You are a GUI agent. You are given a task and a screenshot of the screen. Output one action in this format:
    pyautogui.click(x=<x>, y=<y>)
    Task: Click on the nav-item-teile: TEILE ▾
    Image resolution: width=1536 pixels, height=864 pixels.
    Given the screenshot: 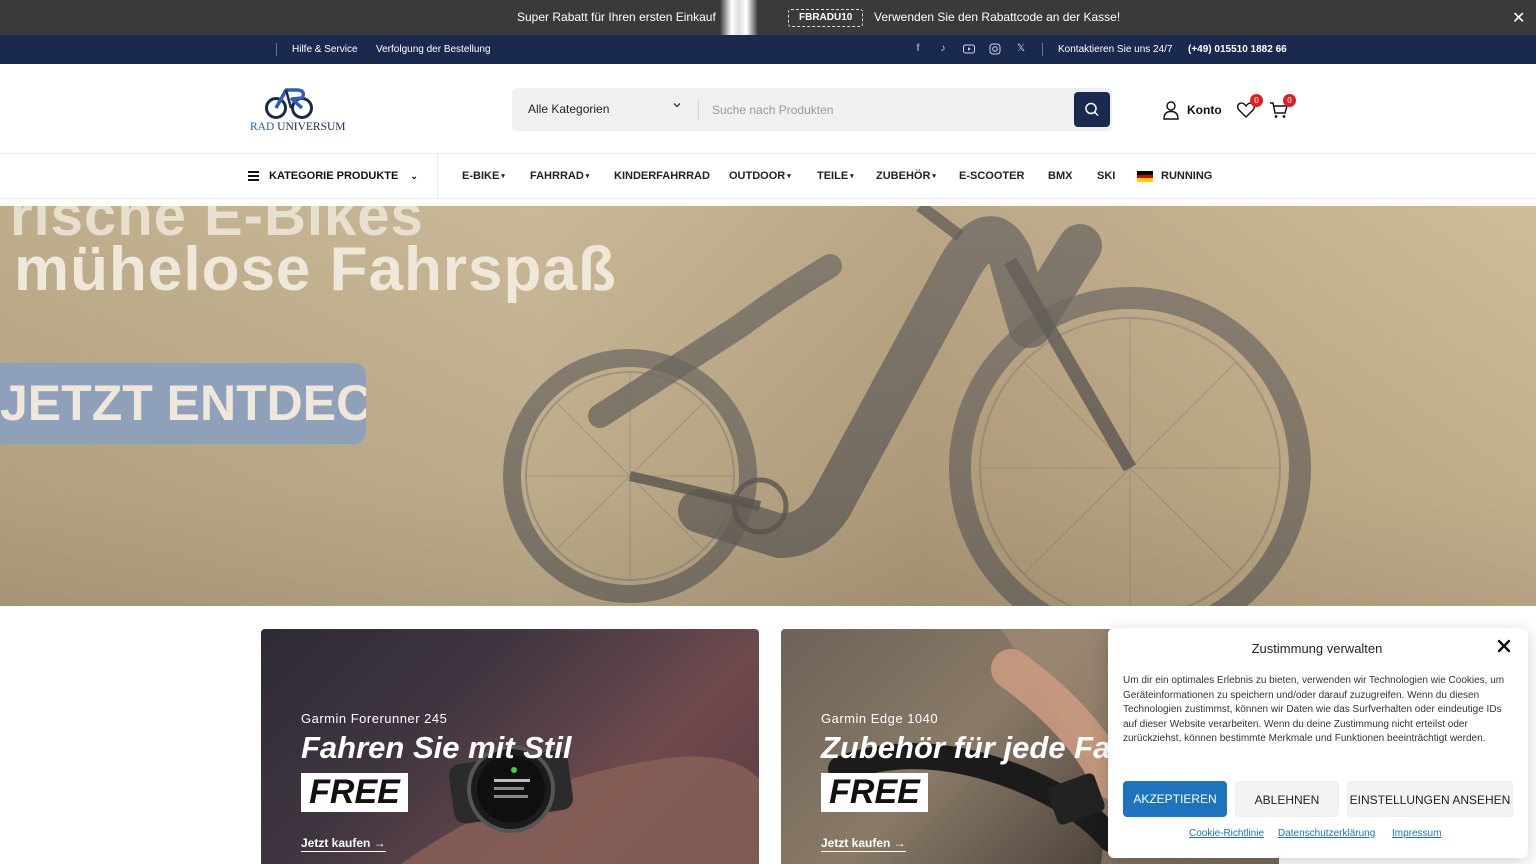 What is the action you would take?
    pyautogui.click(x=835, y=176)
    